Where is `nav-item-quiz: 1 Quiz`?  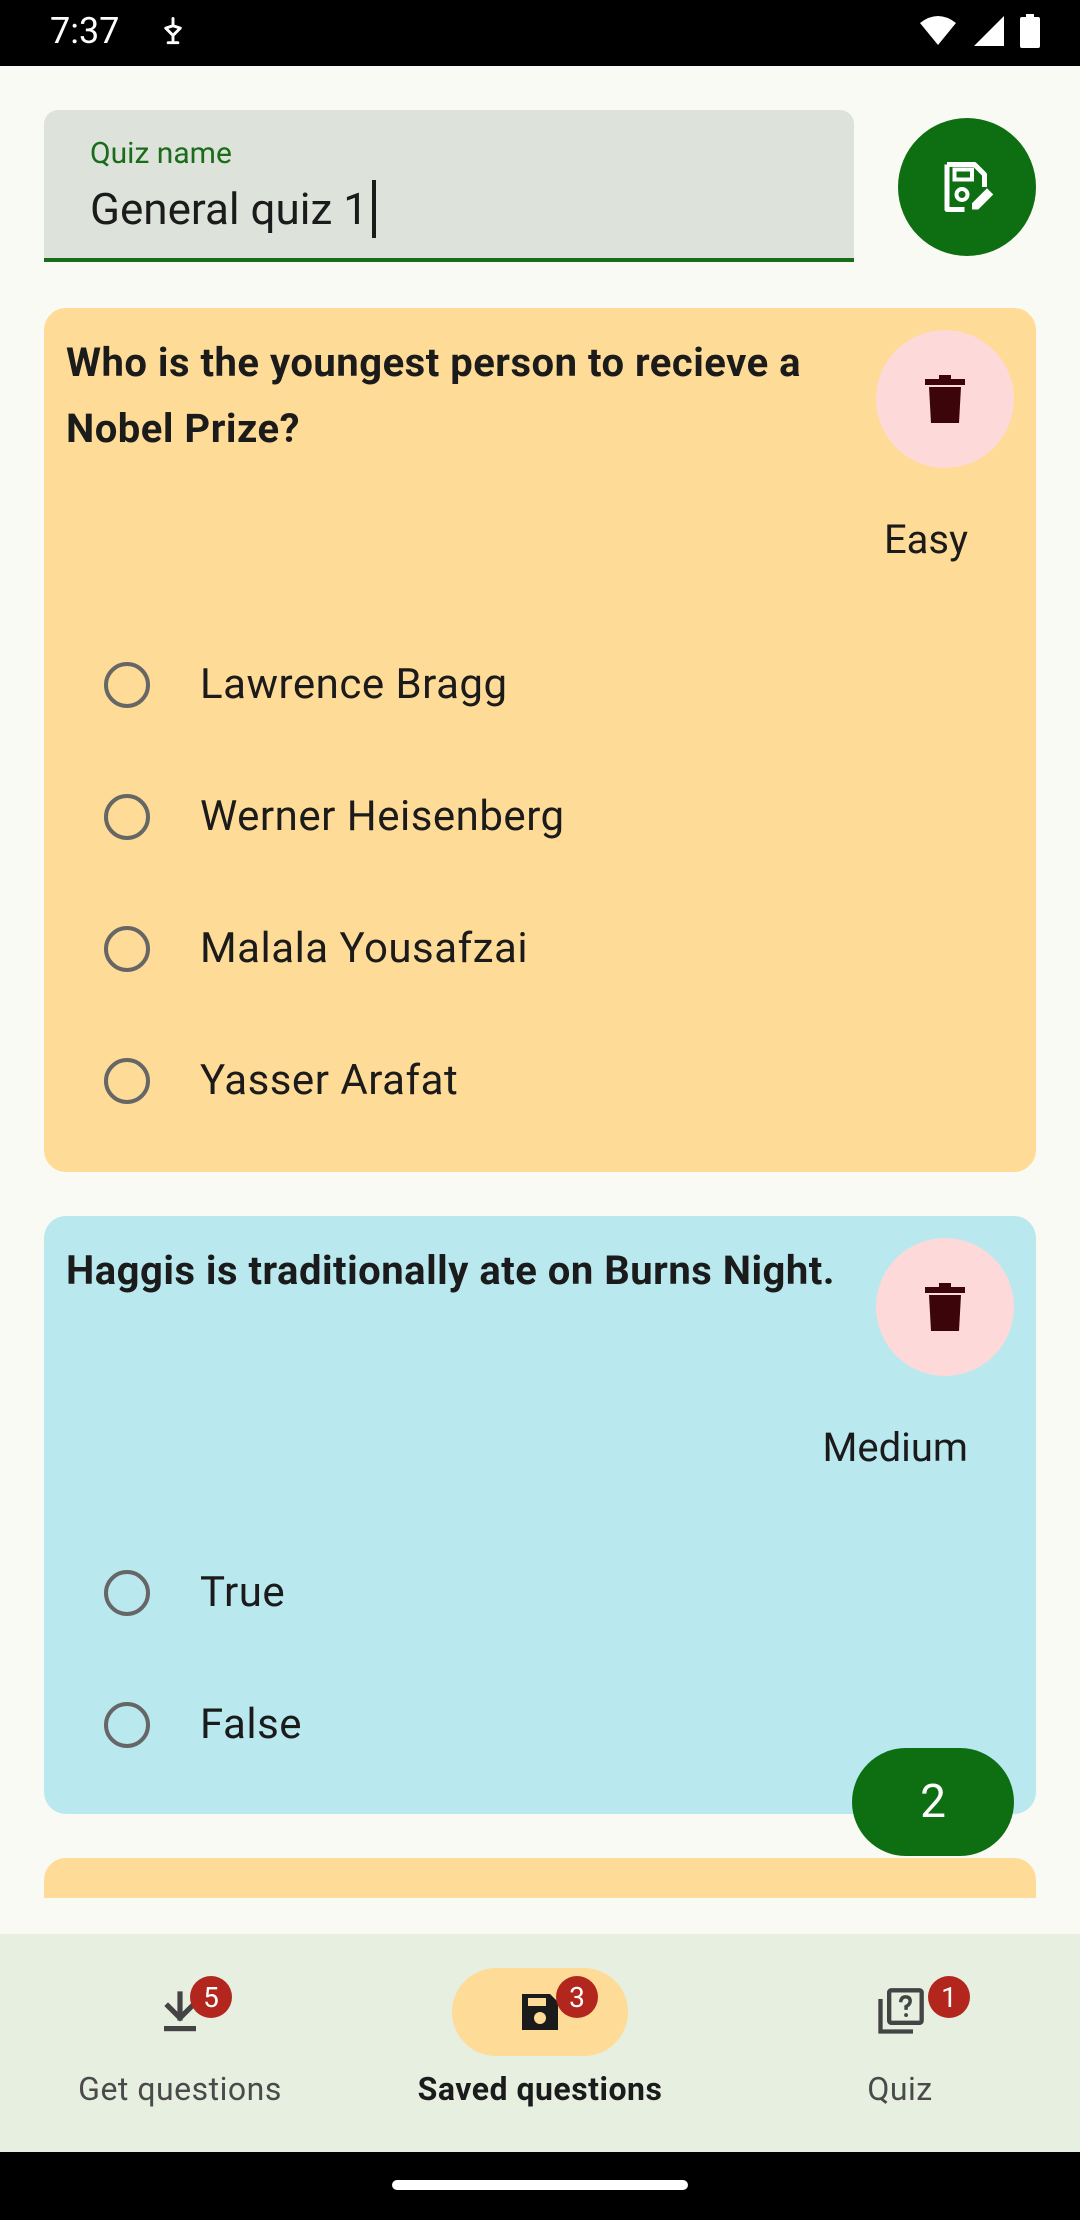 nav-item-quiz: 1 Quiz is located at coordinates (900, 2043).